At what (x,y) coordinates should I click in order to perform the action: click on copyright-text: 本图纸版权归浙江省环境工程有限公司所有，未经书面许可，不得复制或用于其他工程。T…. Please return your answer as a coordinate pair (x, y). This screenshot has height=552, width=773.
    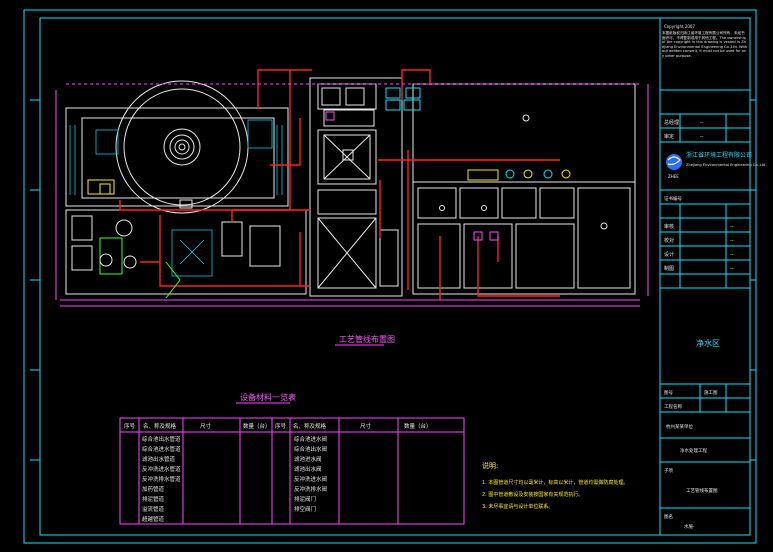
    Looking at the image, I should click on (705, 44).